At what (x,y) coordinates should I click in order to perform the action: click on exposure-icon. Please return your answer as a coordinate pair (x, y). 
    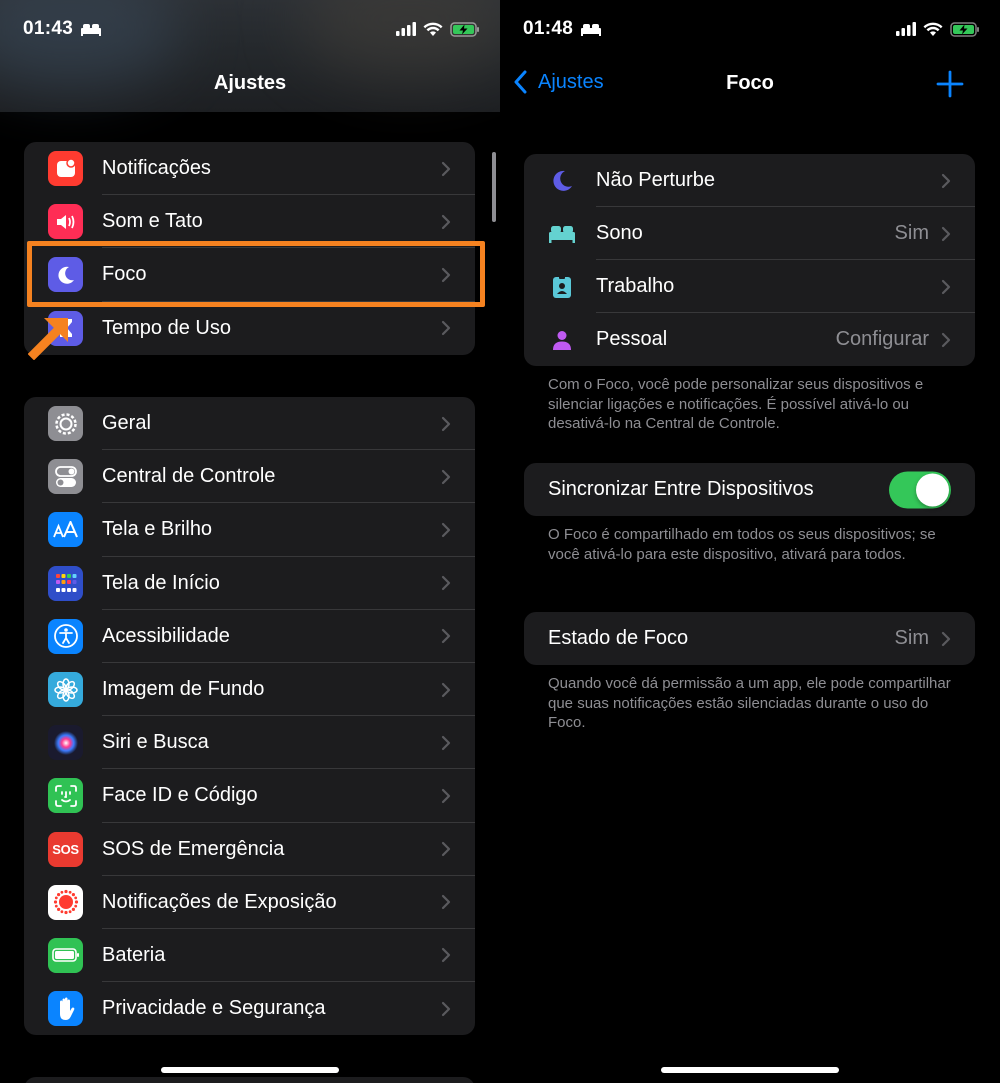
    Looking at the image, I should click on (65, 902).